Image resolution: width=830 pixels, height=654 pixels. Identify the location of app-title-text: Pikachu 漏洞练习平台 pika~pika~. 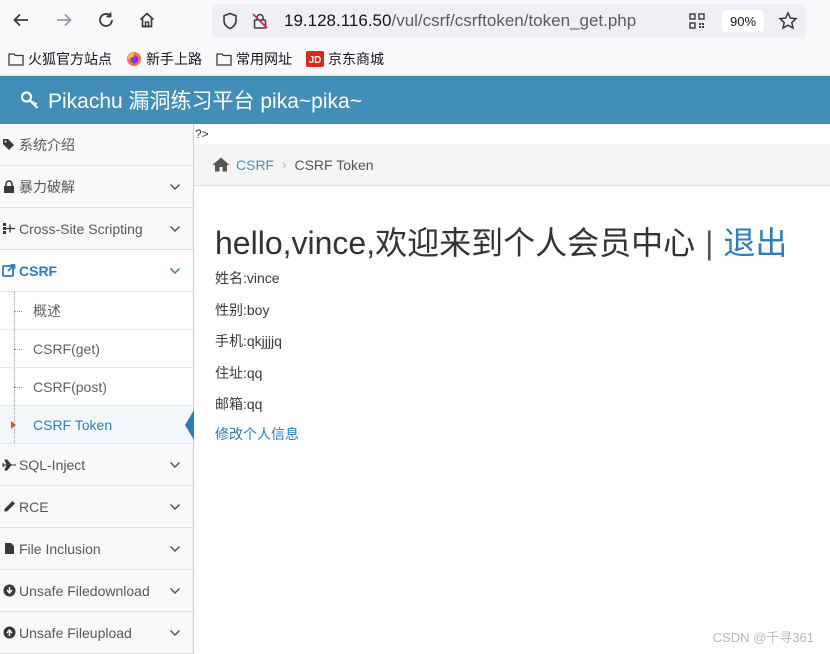
(205, 101).